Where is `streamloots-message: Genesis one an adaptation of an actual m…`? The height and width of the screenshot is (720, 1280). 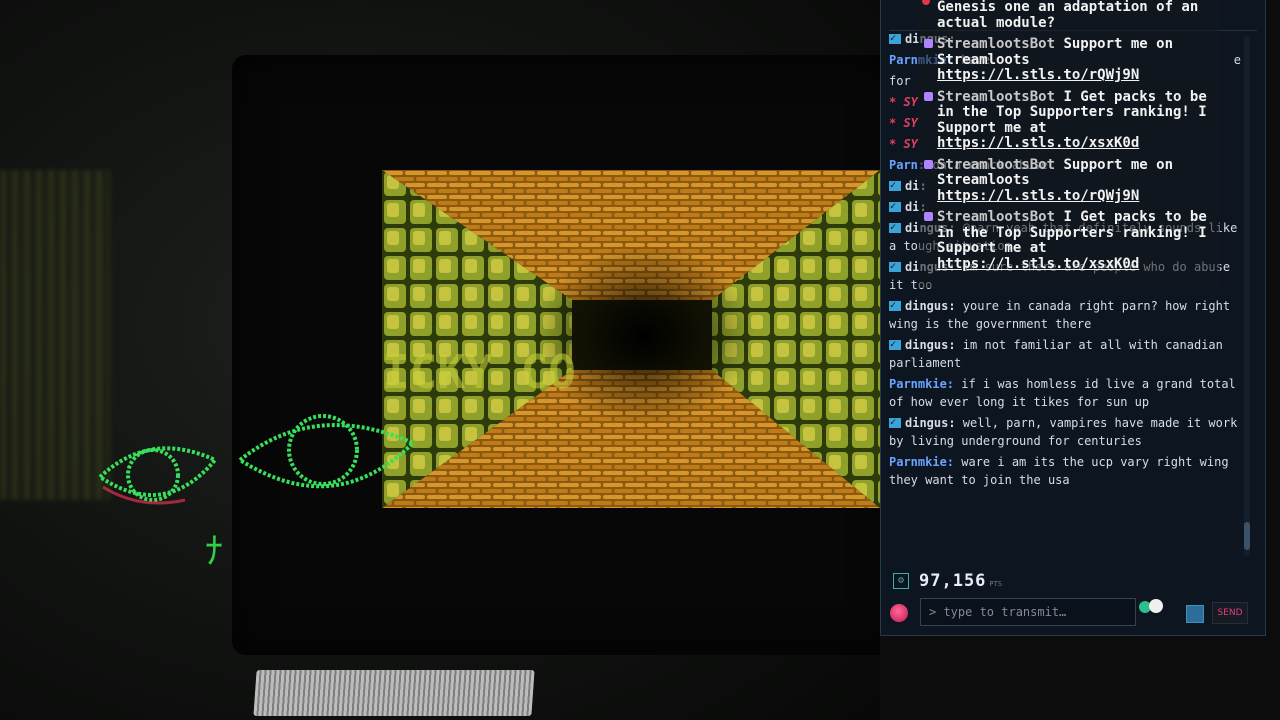
streamloots-message: Genesis one an adaptation of an actual m… is located at coordinates (1069, 15).